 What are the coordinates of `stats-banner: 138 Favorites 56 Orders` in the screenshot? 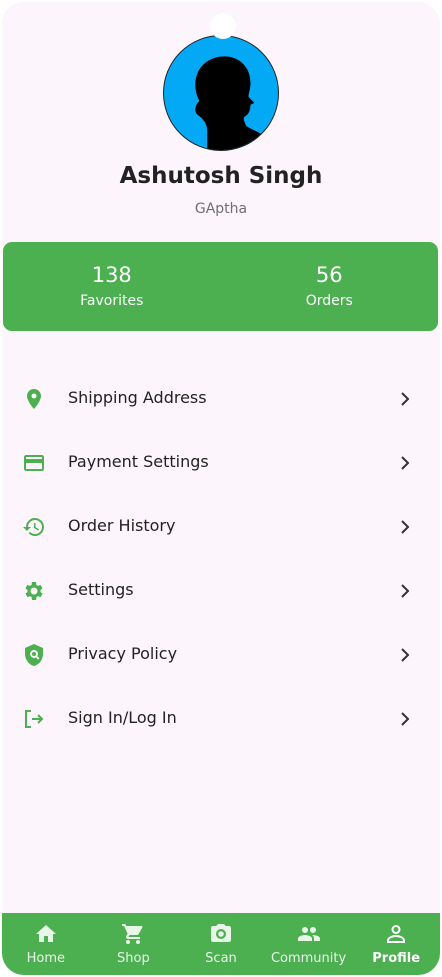 It's located at (220, 286).